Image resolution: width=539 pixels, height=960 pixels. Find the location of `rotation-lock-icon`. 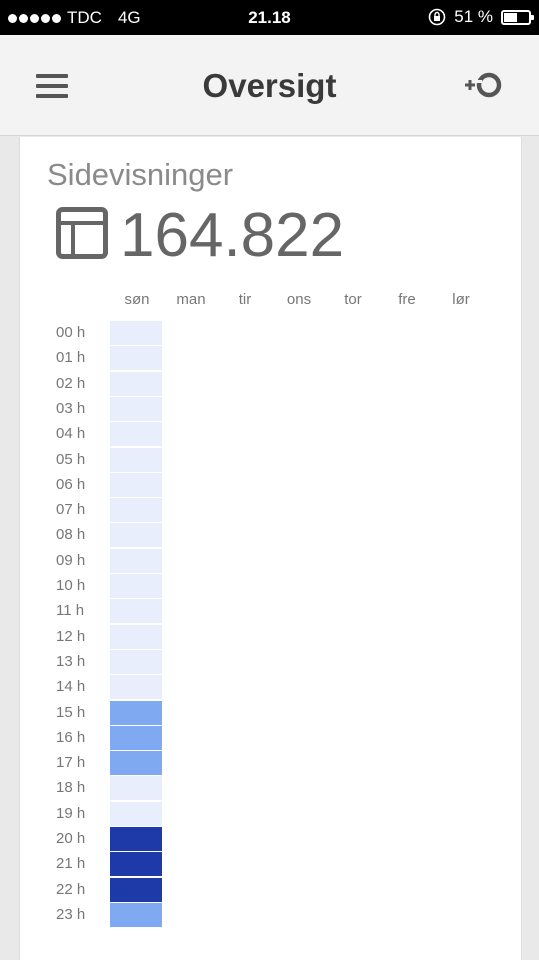

rotation-lock-icon is located at coordinates (437, 17).